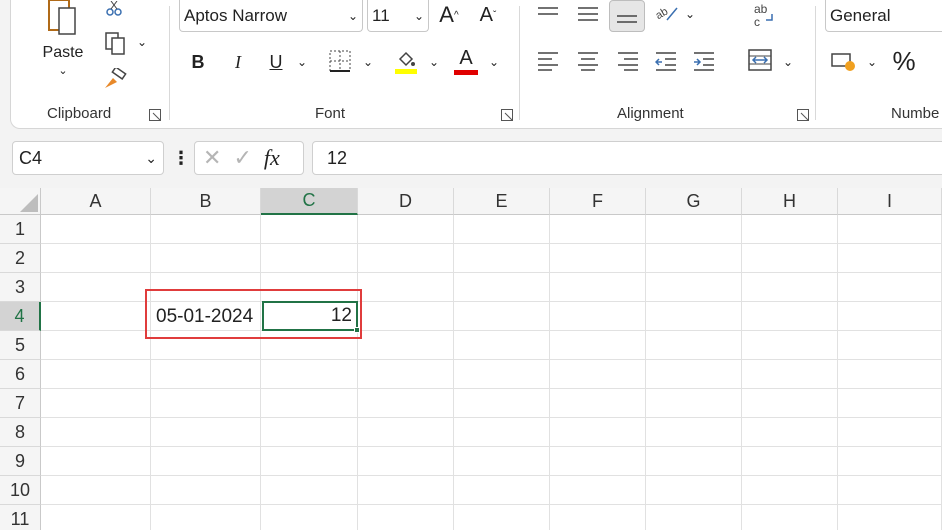 The width and height of the screenshot is (942, 530). I want to click on align-bottom-icon, so click(627, 16).